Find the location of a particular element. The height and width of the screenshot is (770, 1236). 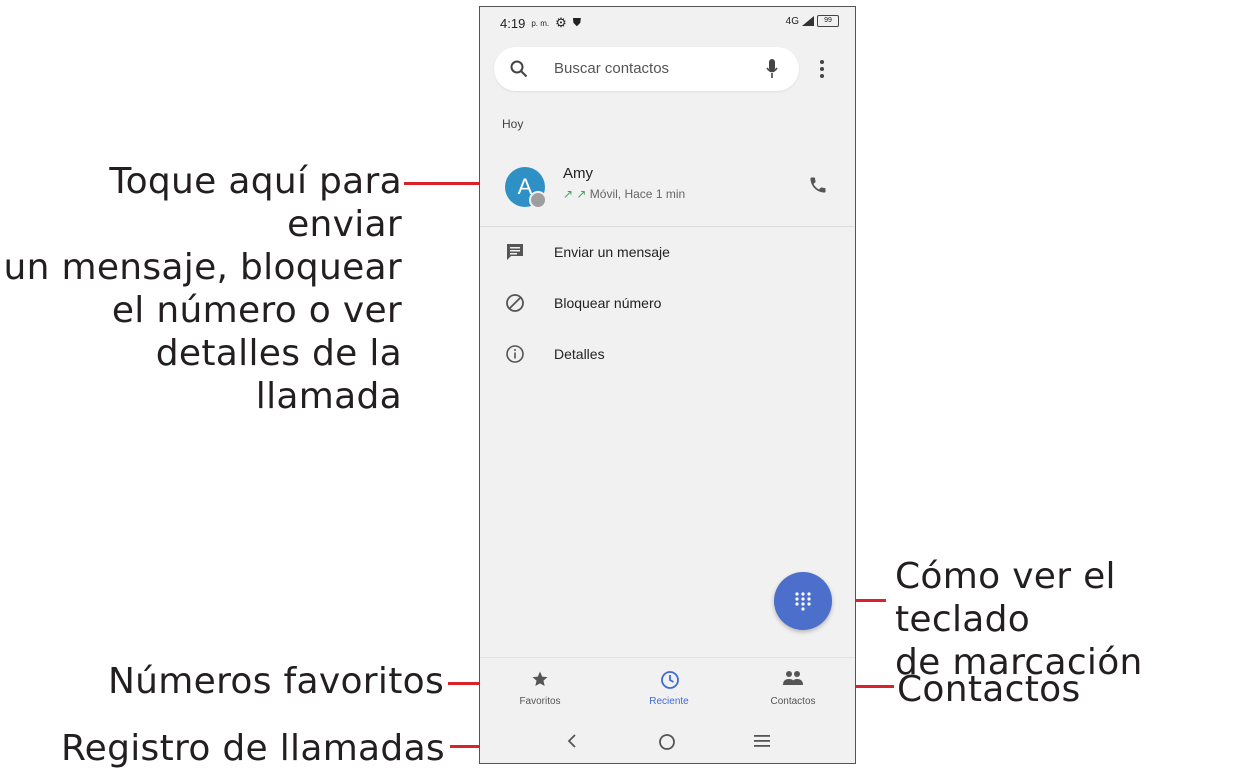

nav-recent: Reciente is located at coordinates (669, 686).